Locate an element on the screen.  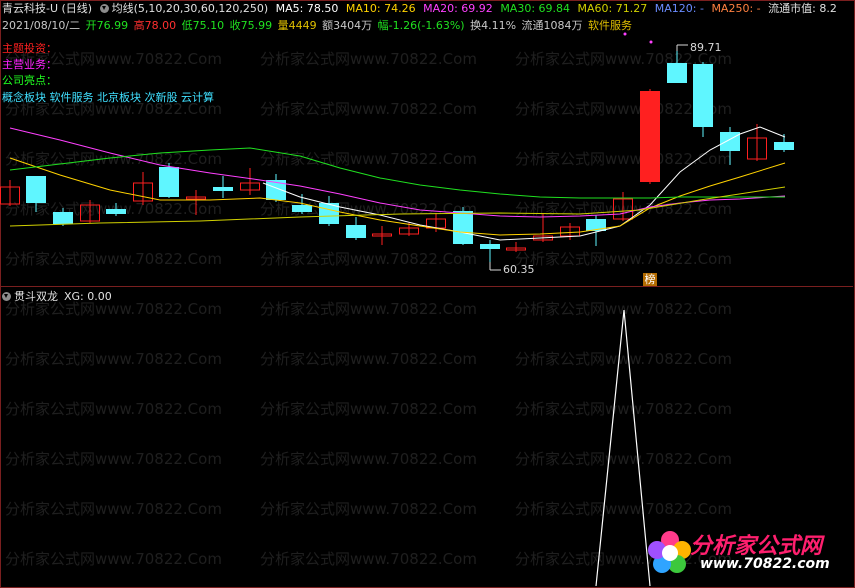
ma30-line is located at coordinates (397, 173).